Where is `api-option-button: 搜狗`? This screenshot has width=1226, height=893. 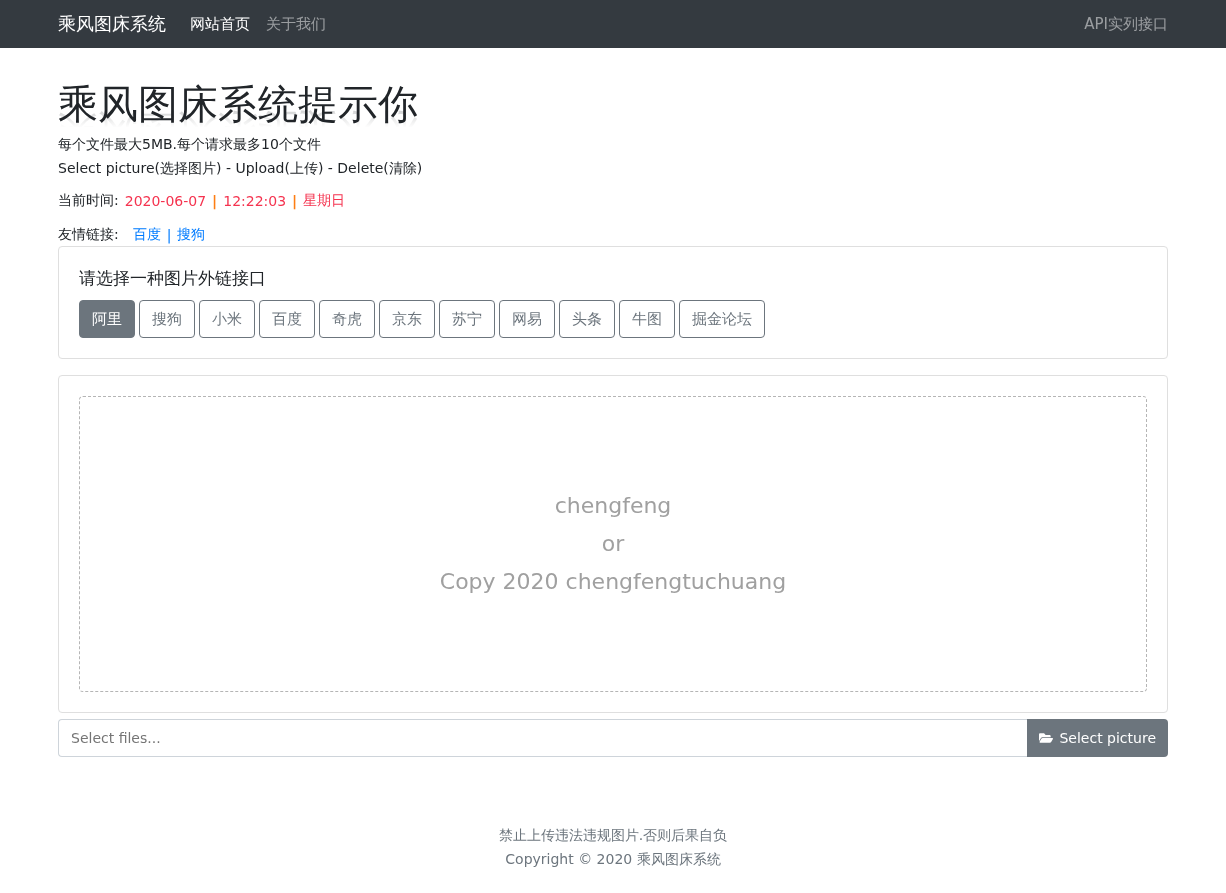 api-option-button: 搜狗 is located at coordinates (167, 319).